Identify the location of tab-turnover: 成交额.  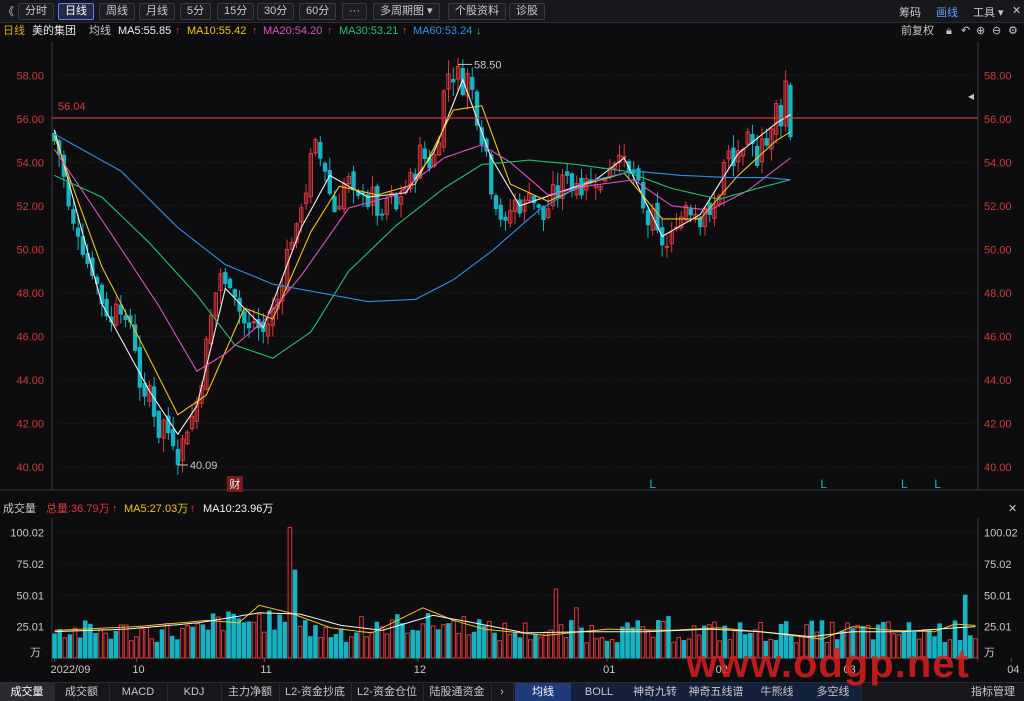
(82, 692).